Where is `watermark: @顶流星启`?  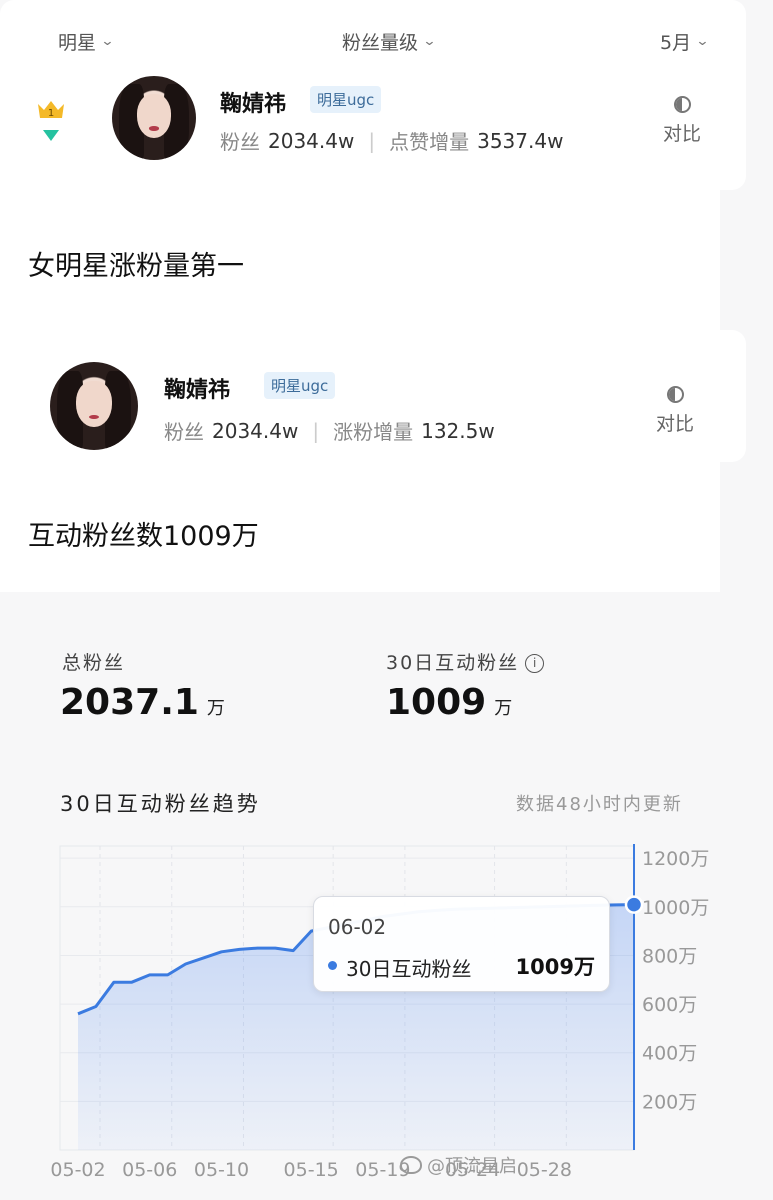
watermark: @顶流星启 is located at coordinates (458, 1165).